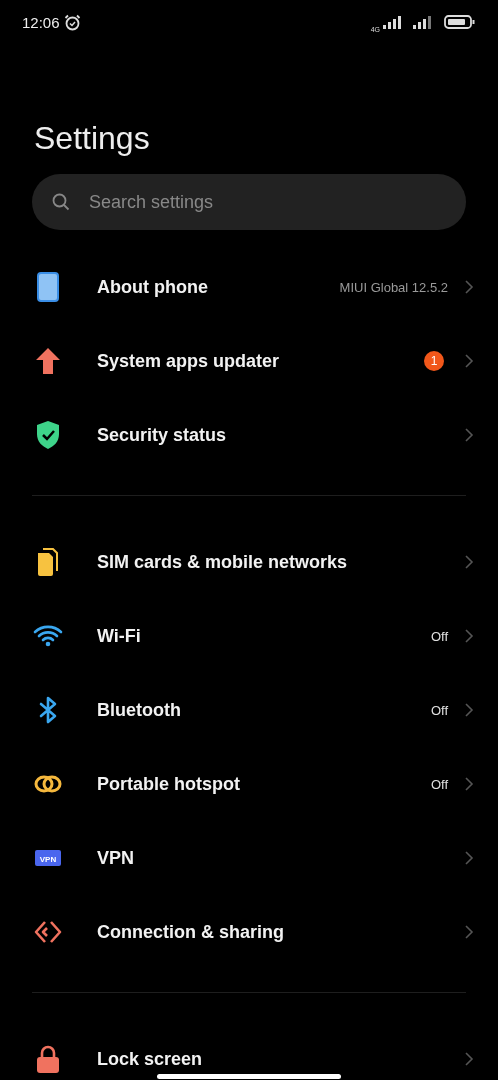 This screenshot has width=498, height=1080. Describe the element at coordinates (41, 22) in the screenshot. I see `clock-time: 12:06` at that location.